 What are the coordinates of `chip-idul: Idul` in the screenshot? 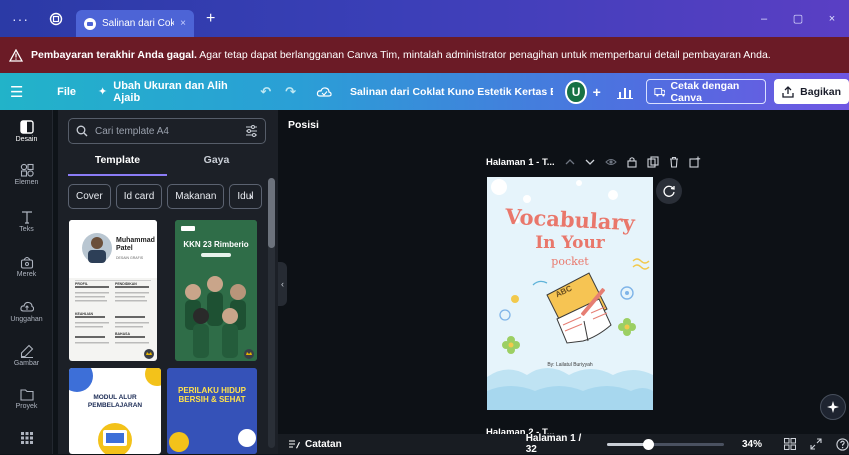 It's located at (245, 196).